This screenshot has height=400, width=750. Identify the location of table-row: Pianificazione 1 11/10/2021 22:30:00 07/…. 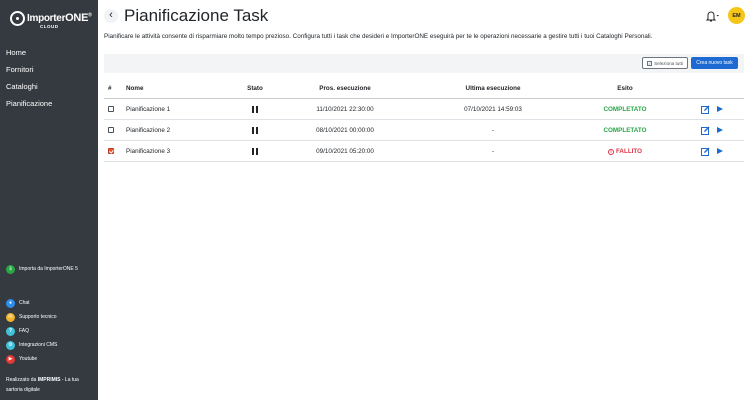
(424, 109).